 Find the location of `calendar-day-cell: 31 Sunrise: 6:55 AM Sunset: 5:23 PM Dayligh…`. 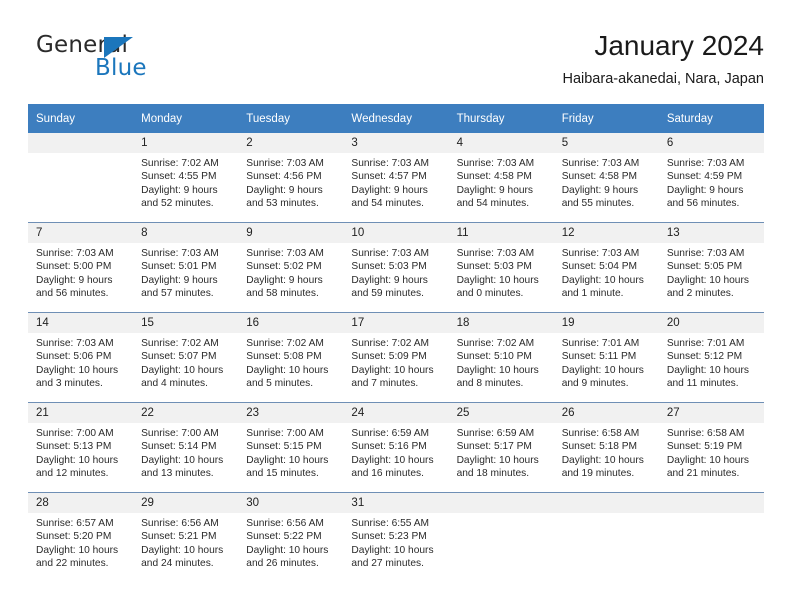

calendar-day-cell: 31 Sunrise: 6:55 AM Sunset: 5:23 PM Dayligh… is located at coordinates (396, 537).